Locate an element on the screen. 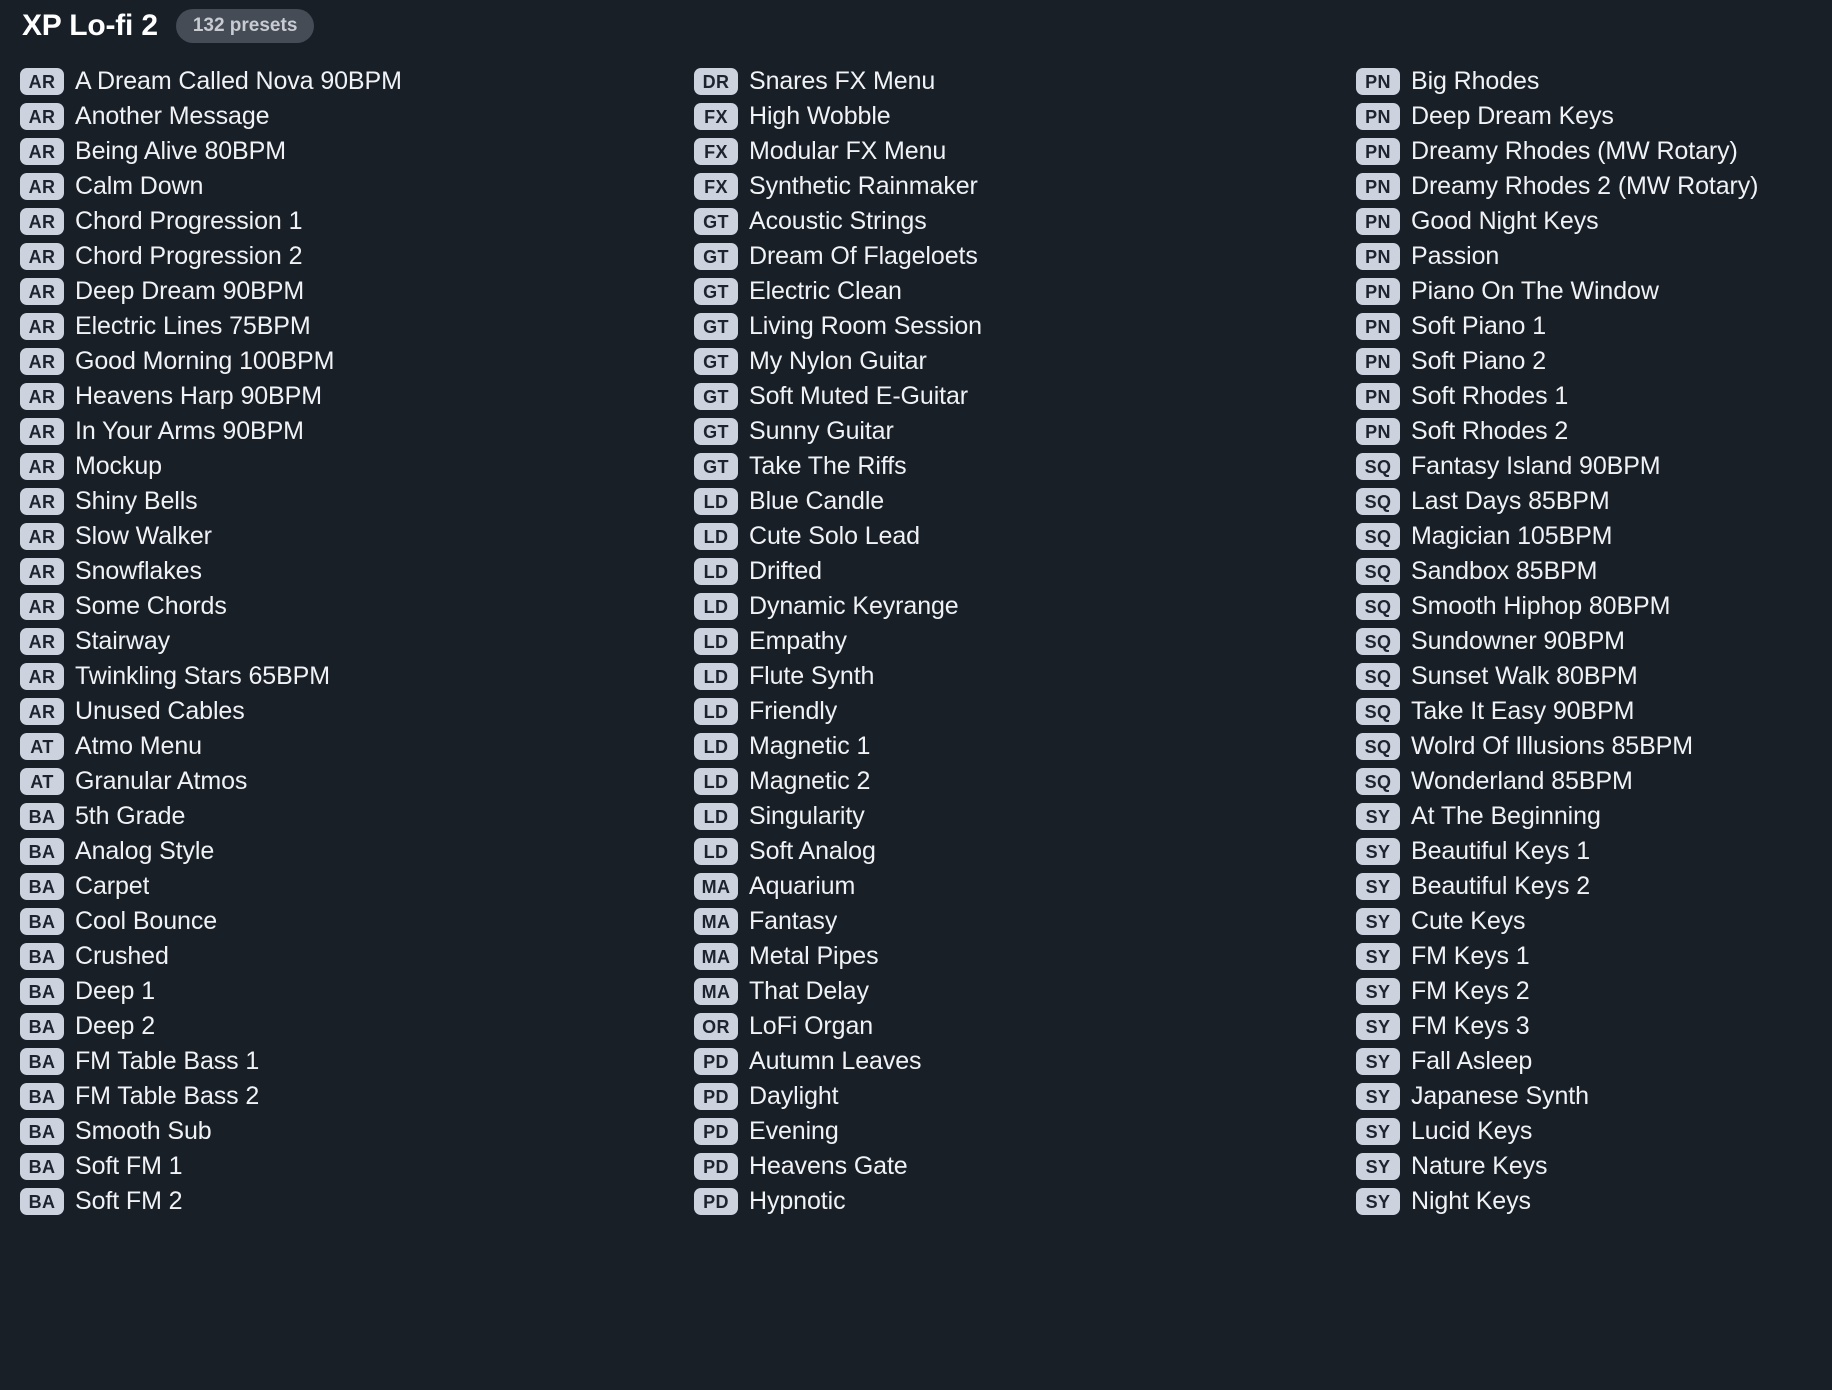  preset-list-item: LD Magnetic 1 is located at coordinates (1019, 746).